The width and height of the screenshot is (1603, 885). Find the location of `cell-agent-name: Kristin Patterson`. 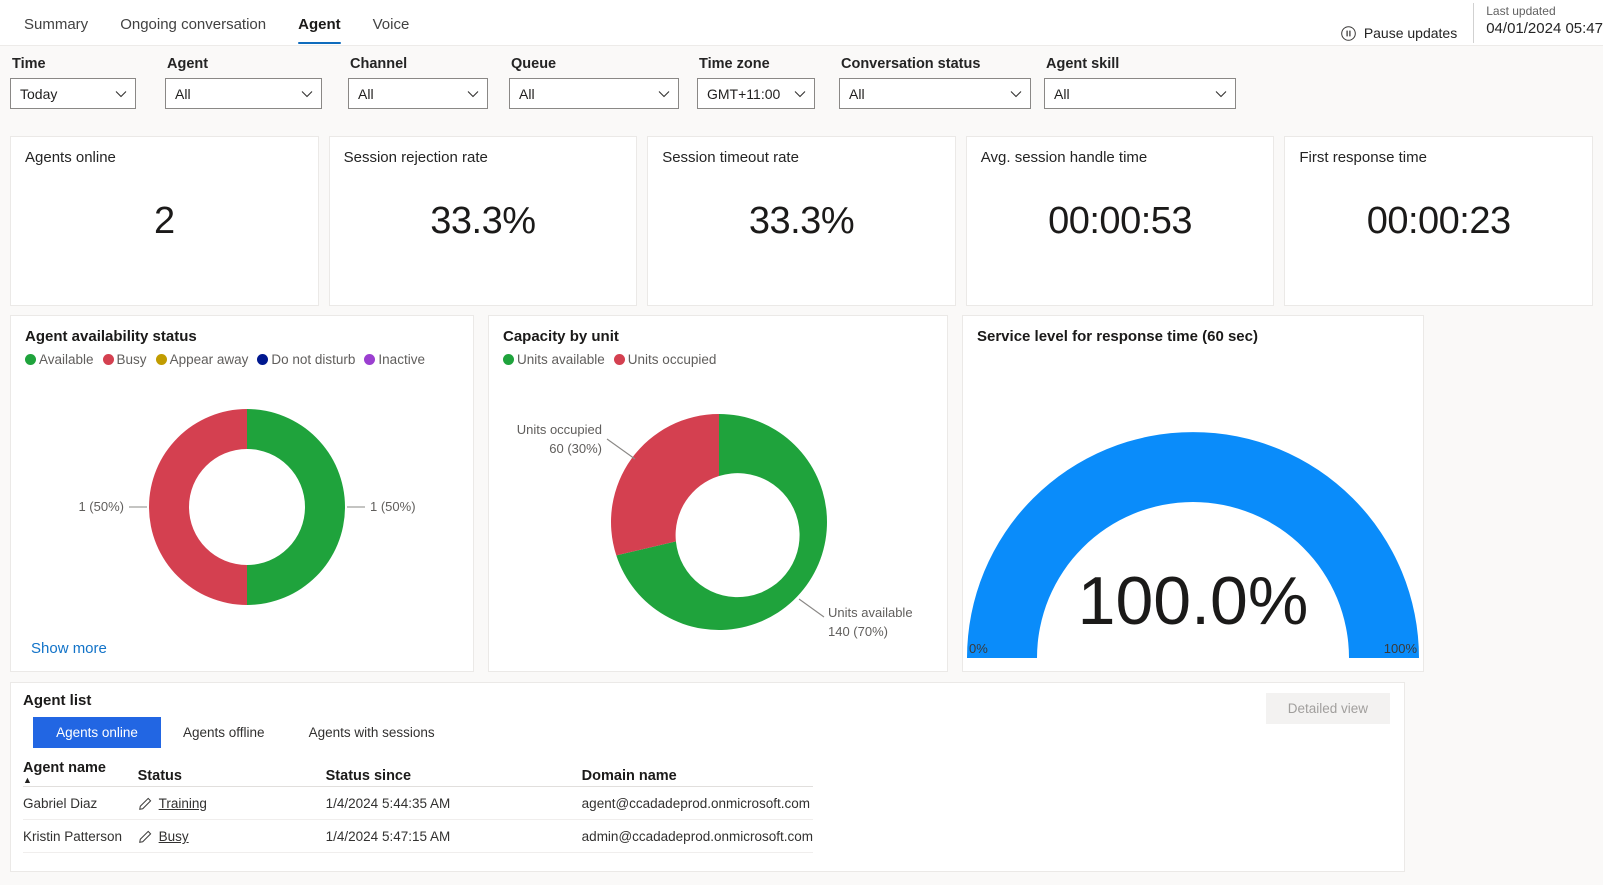

cell-agent-name: Kristin Patterson is located at coordinates (80, 836).